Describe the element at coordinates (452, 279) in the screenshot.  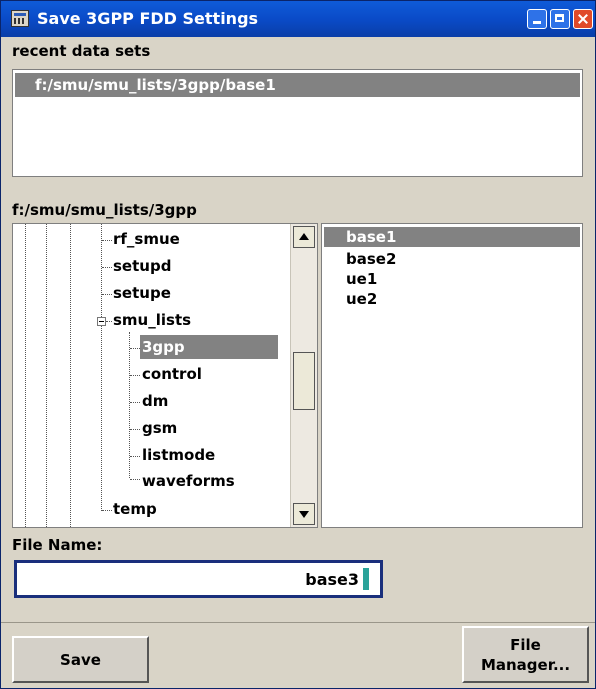
I see `file-item-ue1: ue1` at that location.